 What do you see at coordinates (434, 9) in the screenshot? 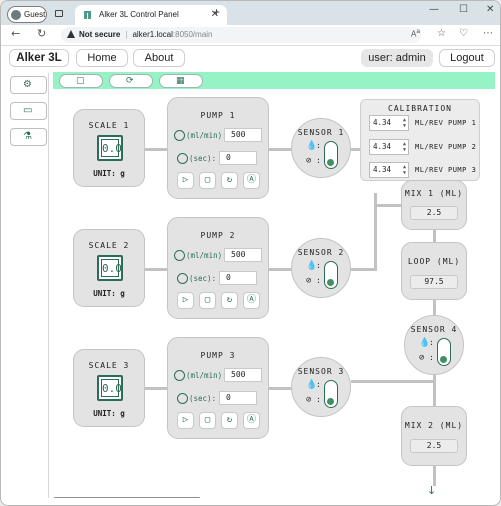
I see `minimize-icon: —` at bounding box center [434, 9].